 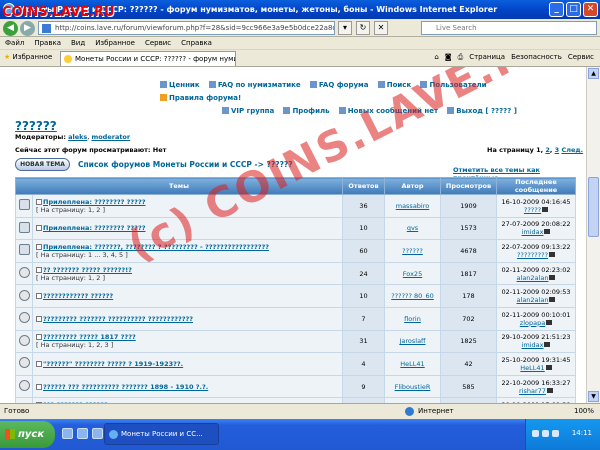 What do you see at coordinates (67, 433) in the screenshot?
I see `desktop-icon` at bounding box center [67, 433].